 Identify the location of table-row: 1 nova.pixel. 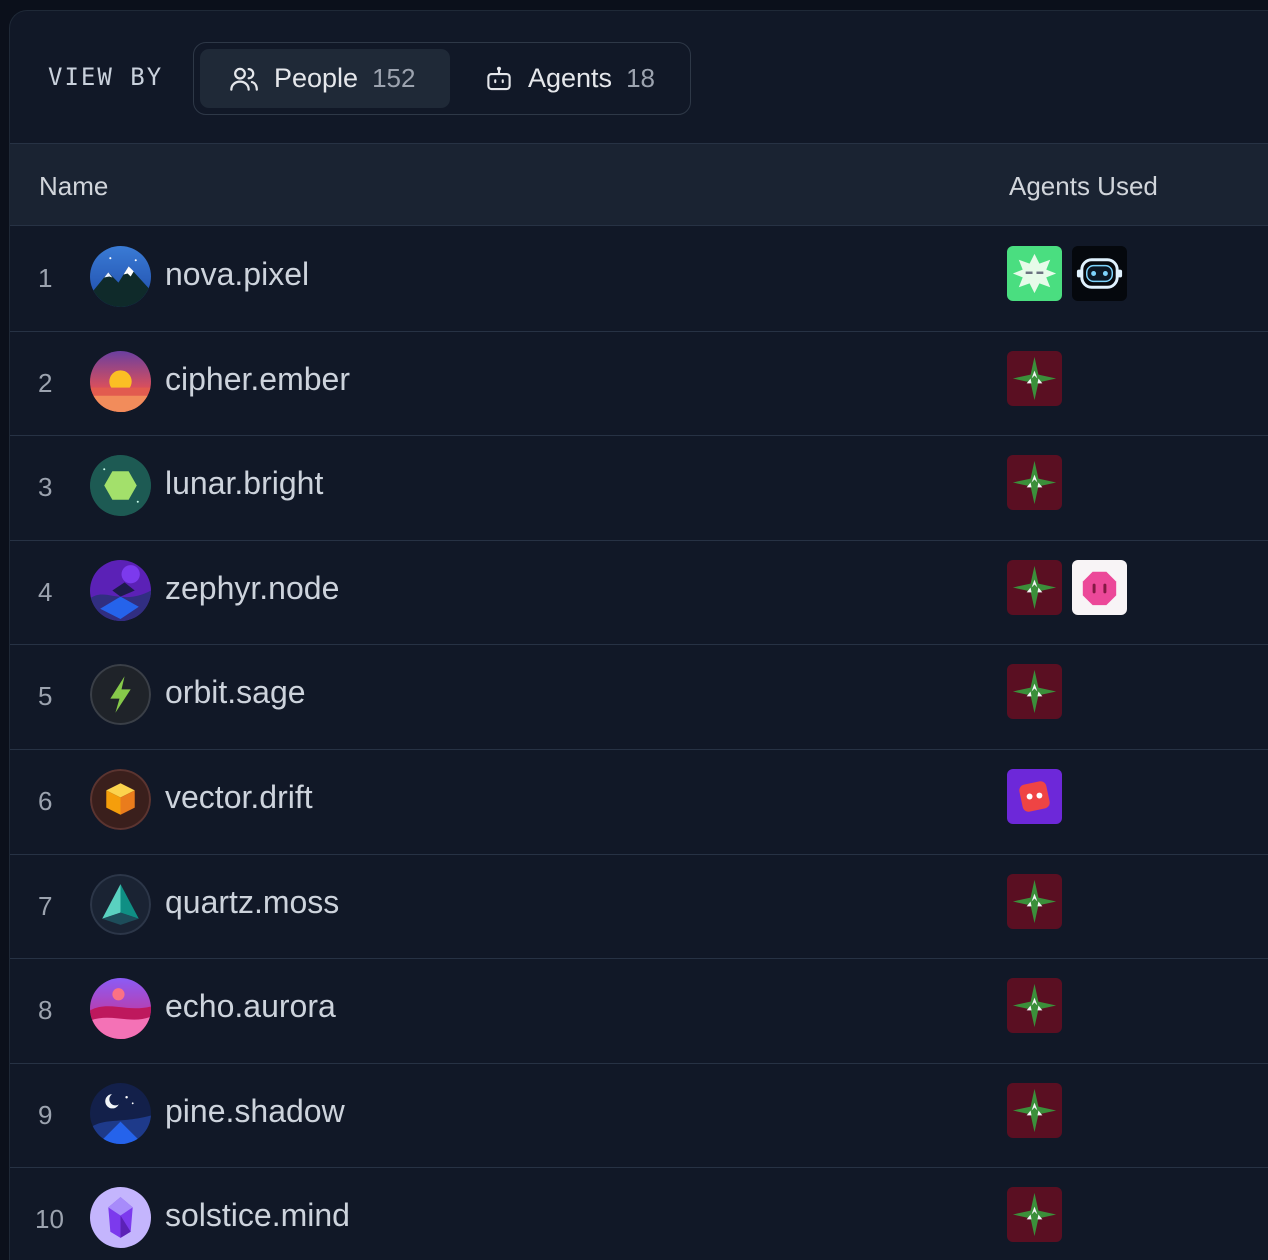
(639, 279).